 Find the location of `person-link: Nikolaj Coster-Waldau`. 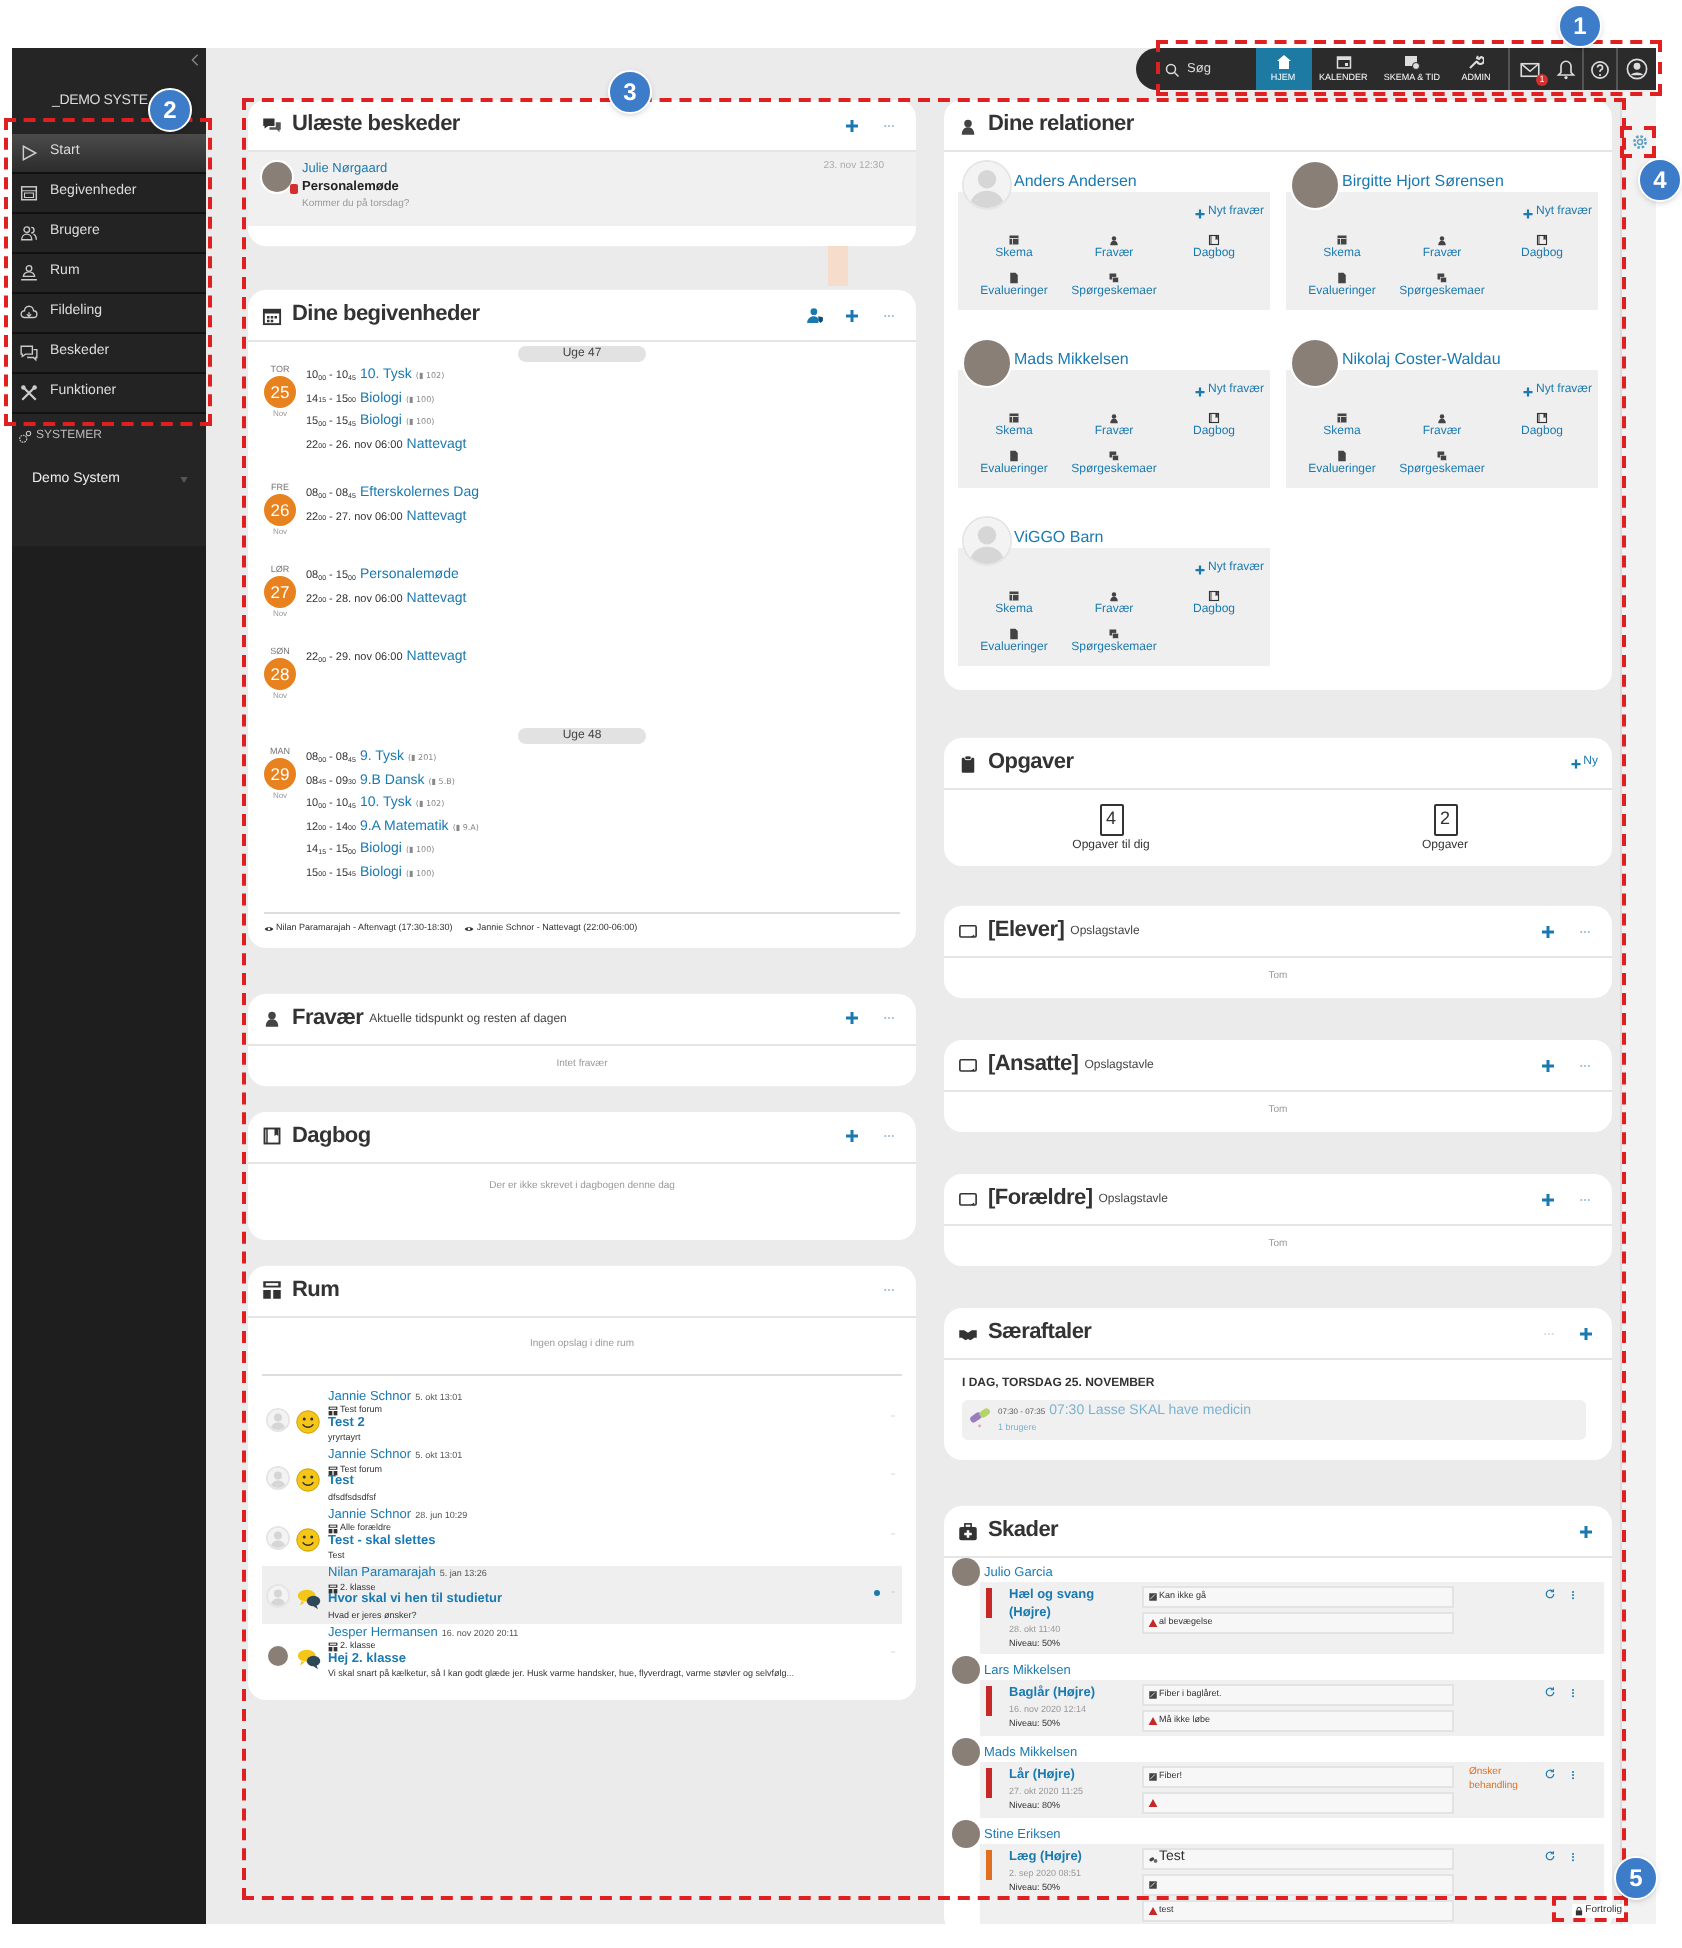

person-link: Nikolaj Coster-Waldau is located at coordinates (1421, 360).